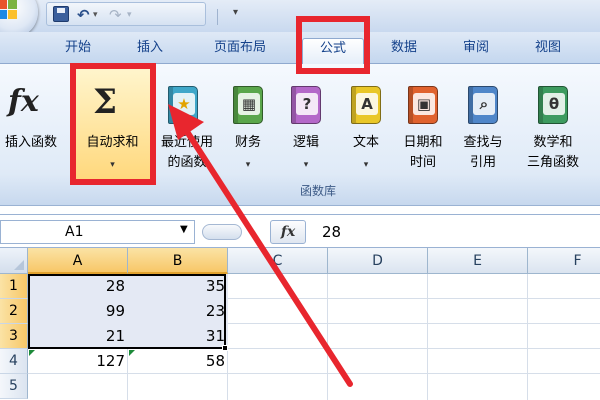 The height and width of the screenshot is (400, 600). I want to click on star-book-icon: ★, so click(183, 105).